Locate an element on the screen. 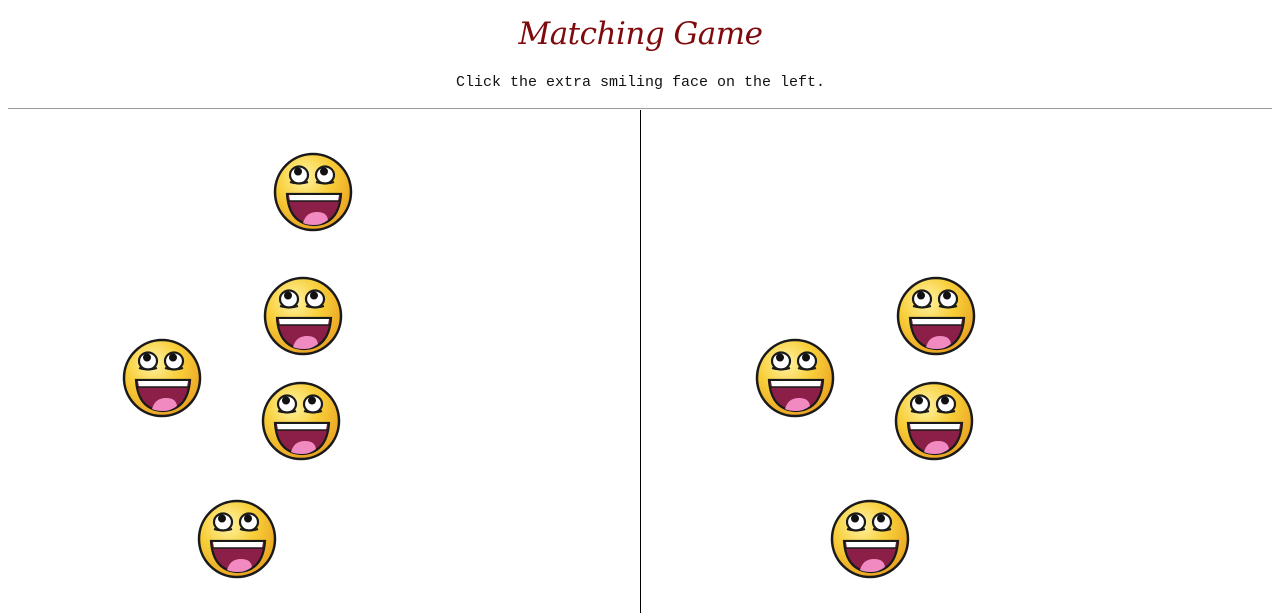  page-title: Matching Game is located at coordinates (640, 34).